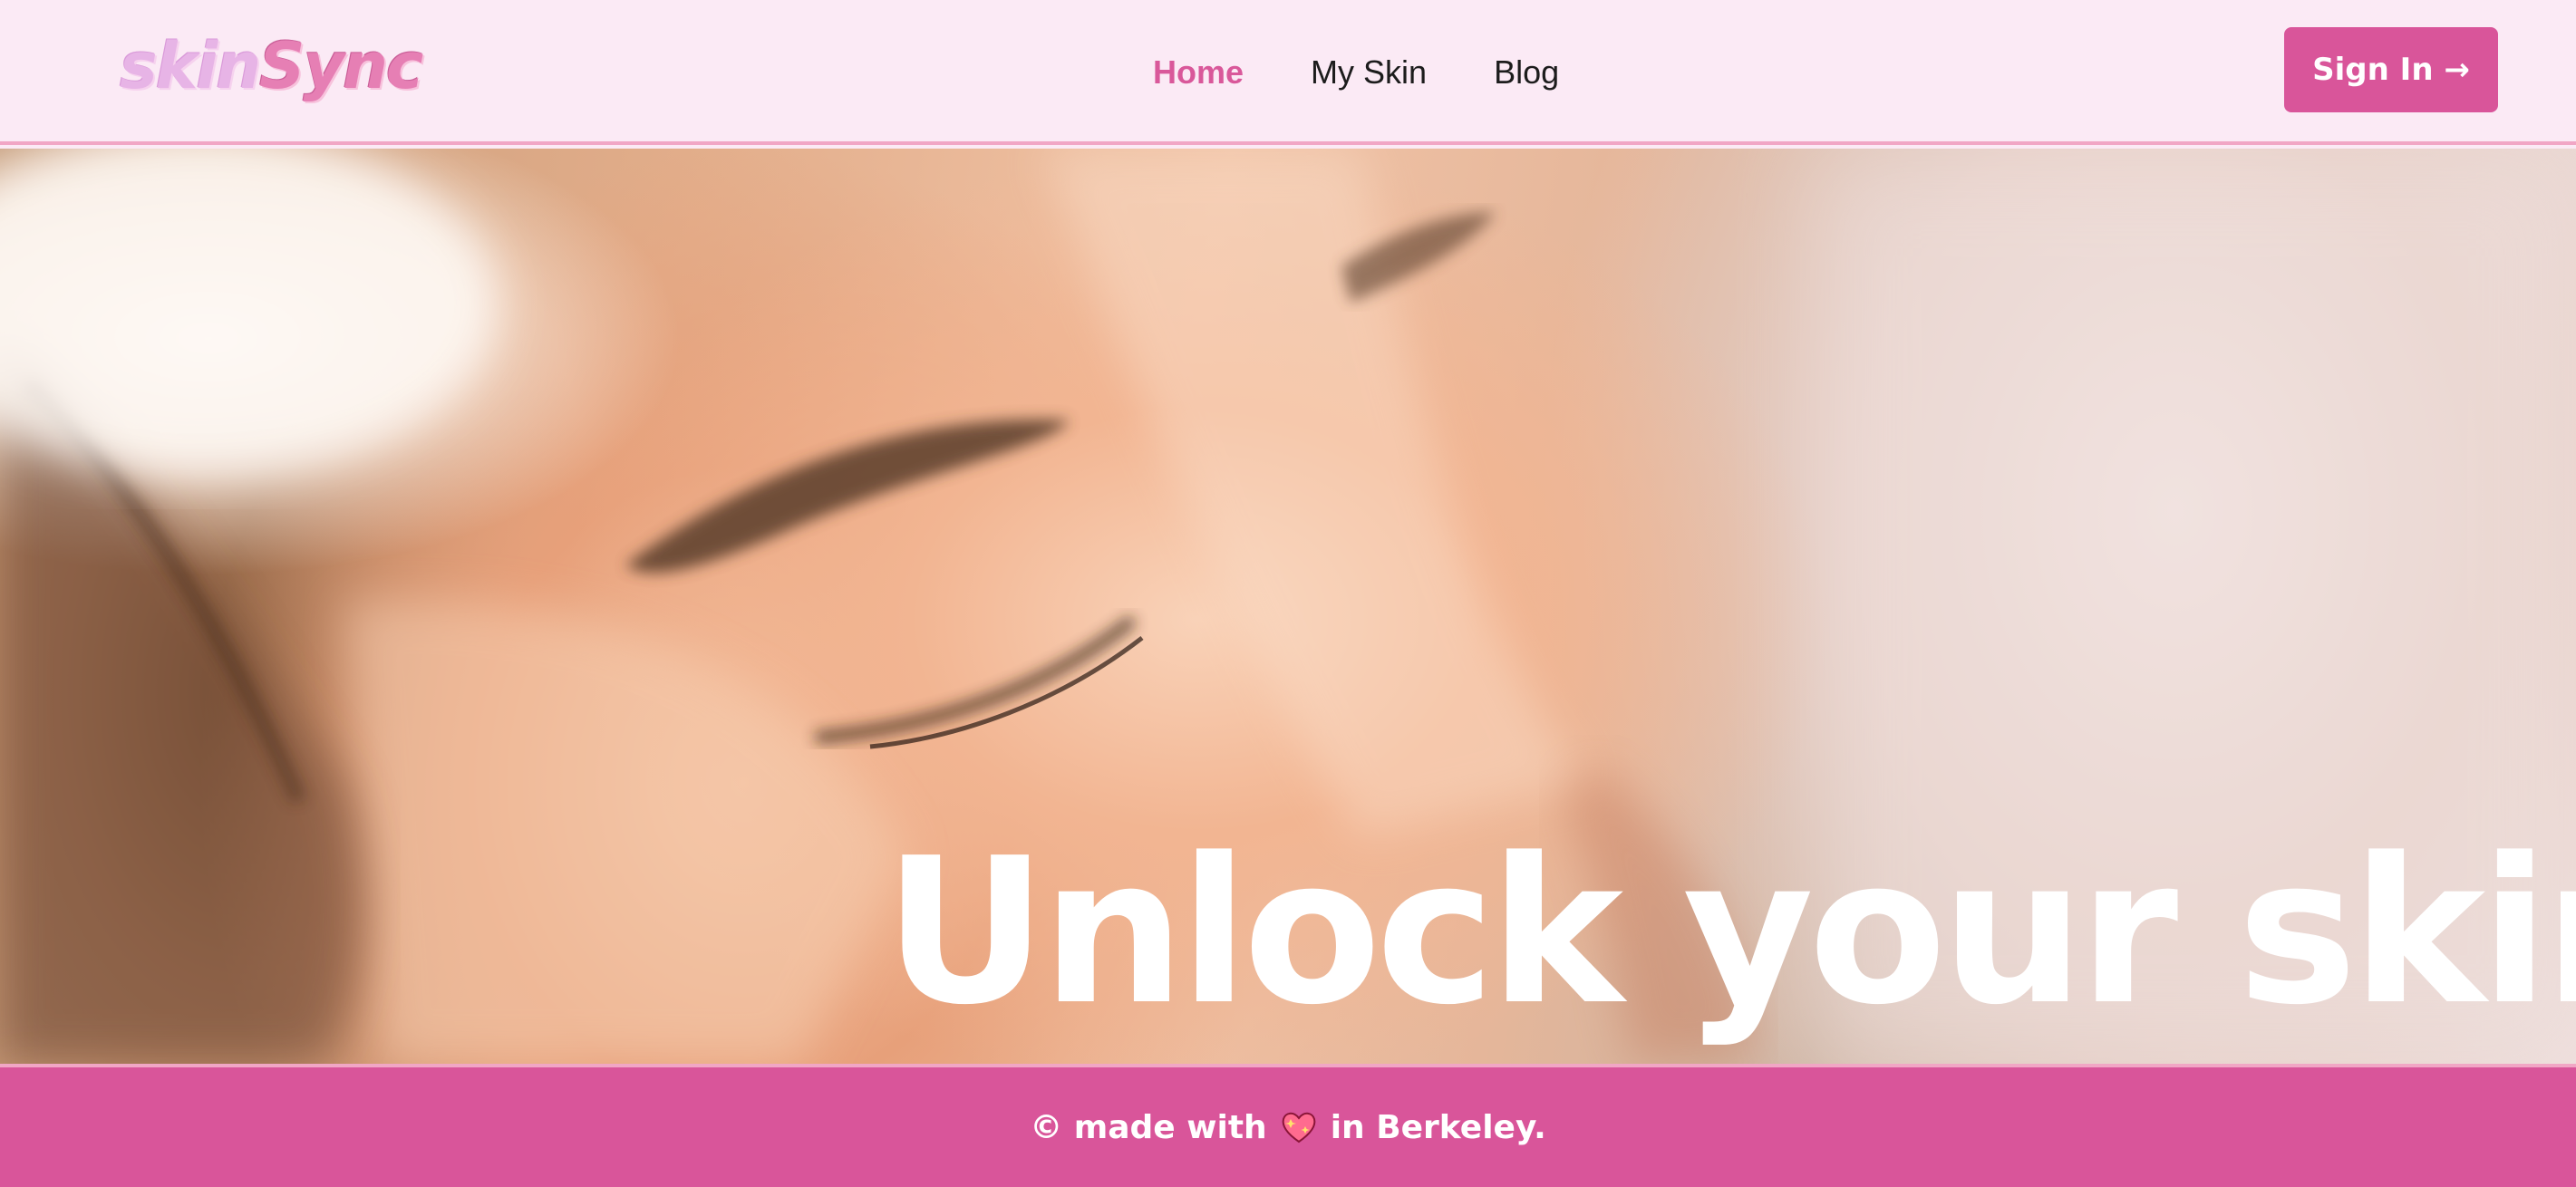  I want to click on nav-link-blog: Blog, so click(1526, 72).